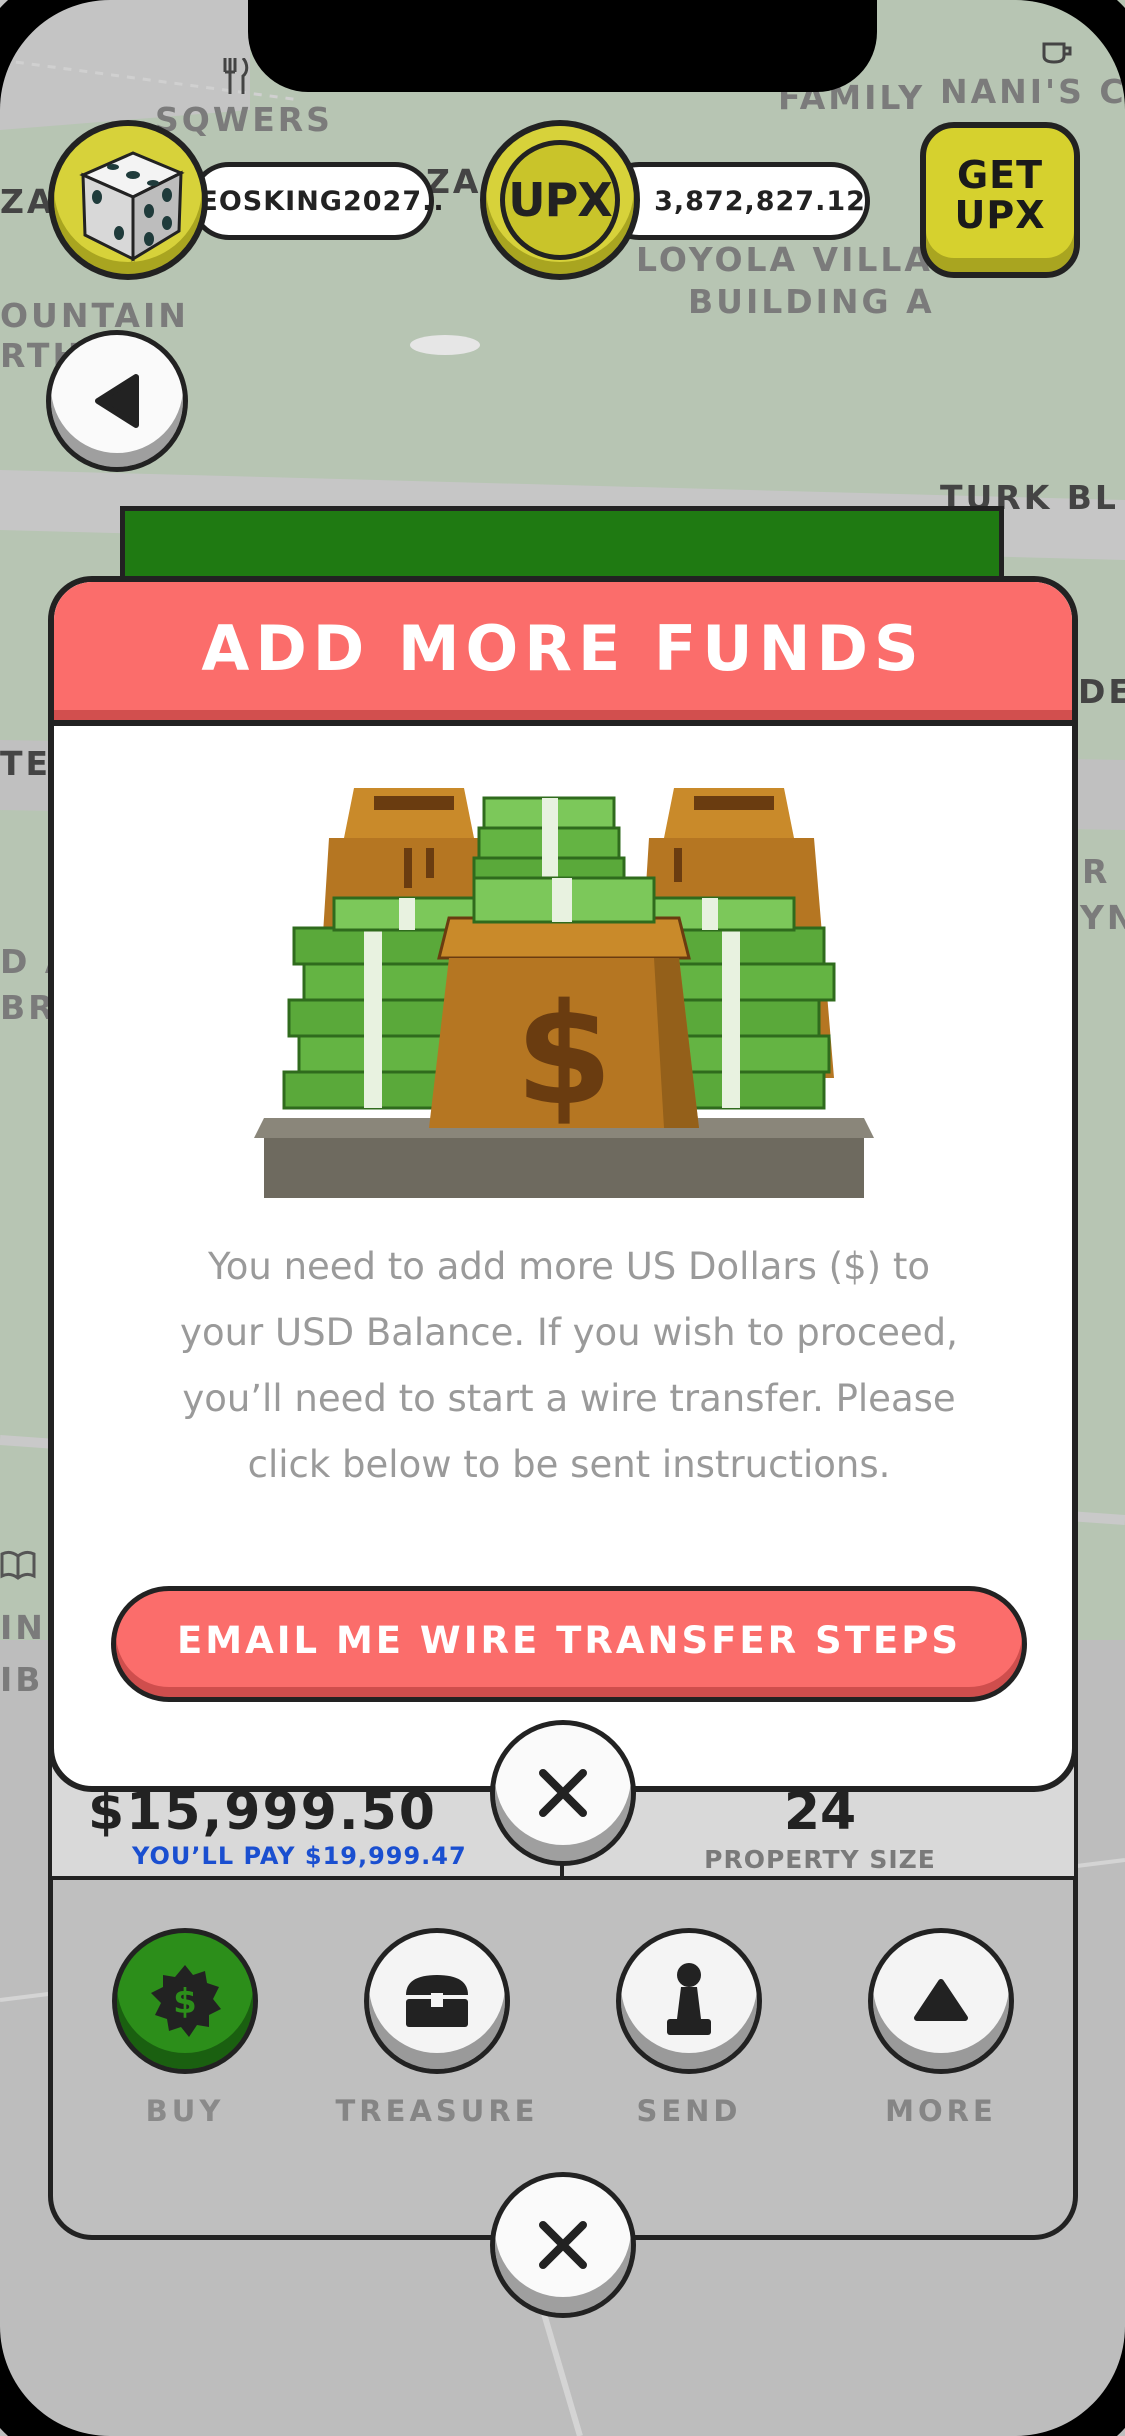  I want to click on book-icon, so click(18, 1565).